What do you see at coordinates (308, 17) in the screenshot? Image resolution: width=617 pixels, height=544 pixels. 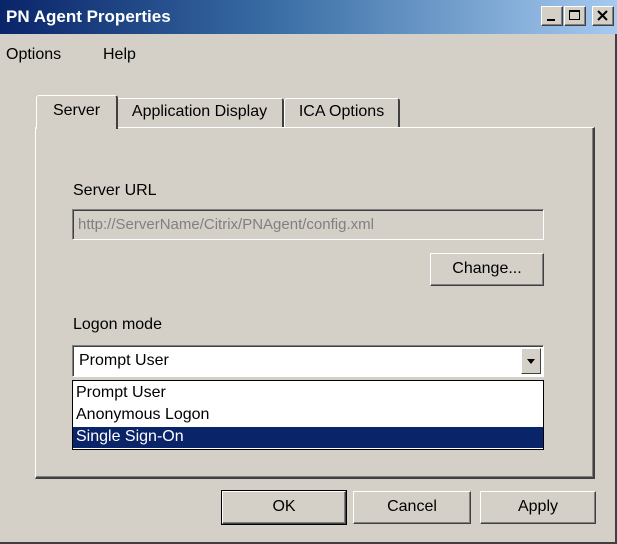 I see `title-bar: PN Agent Properties` at bounding box center [308, 17].